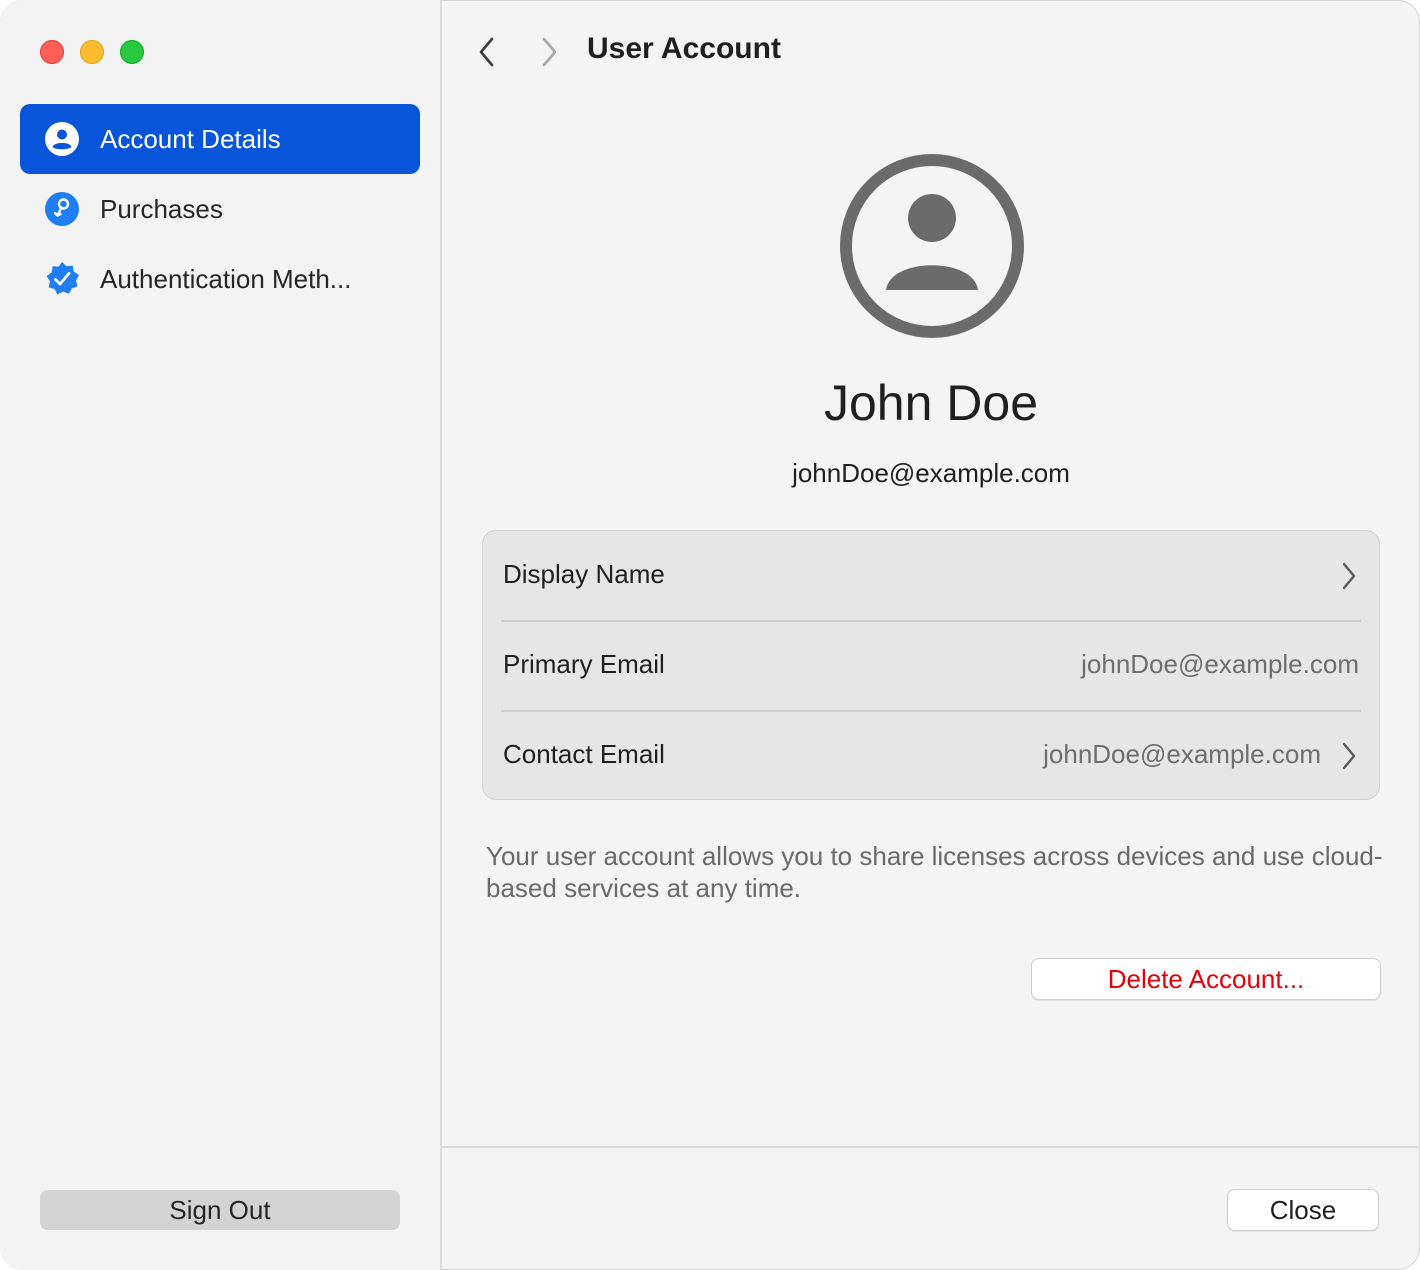 The width and height of the screenshot is (1420, 1270). I want to click on footer-divider, so click(931, 1147).